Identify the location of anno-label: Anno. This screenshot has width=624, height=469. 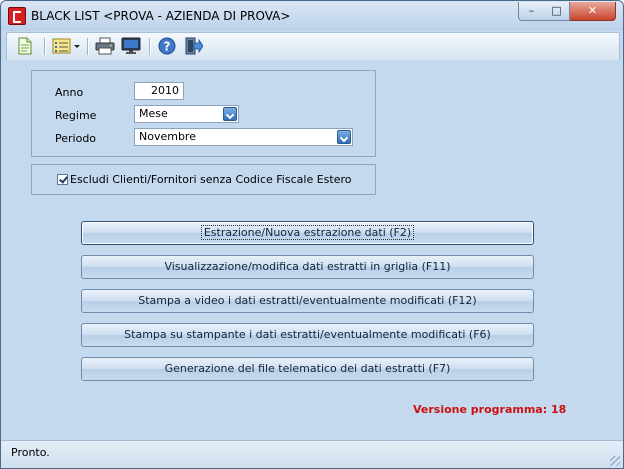
(69, 92).